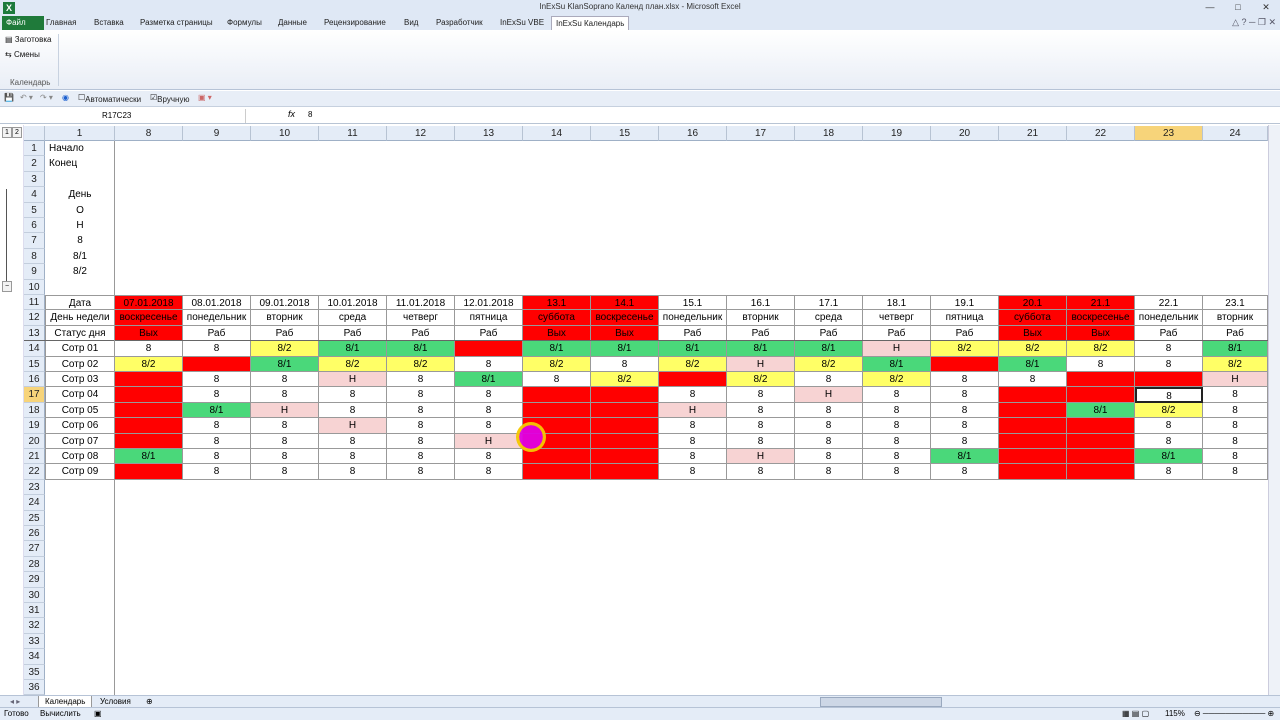 This screenshot has width=1280, height=720. I want to click on outline-level-2-button: 2, so click(17, 132).